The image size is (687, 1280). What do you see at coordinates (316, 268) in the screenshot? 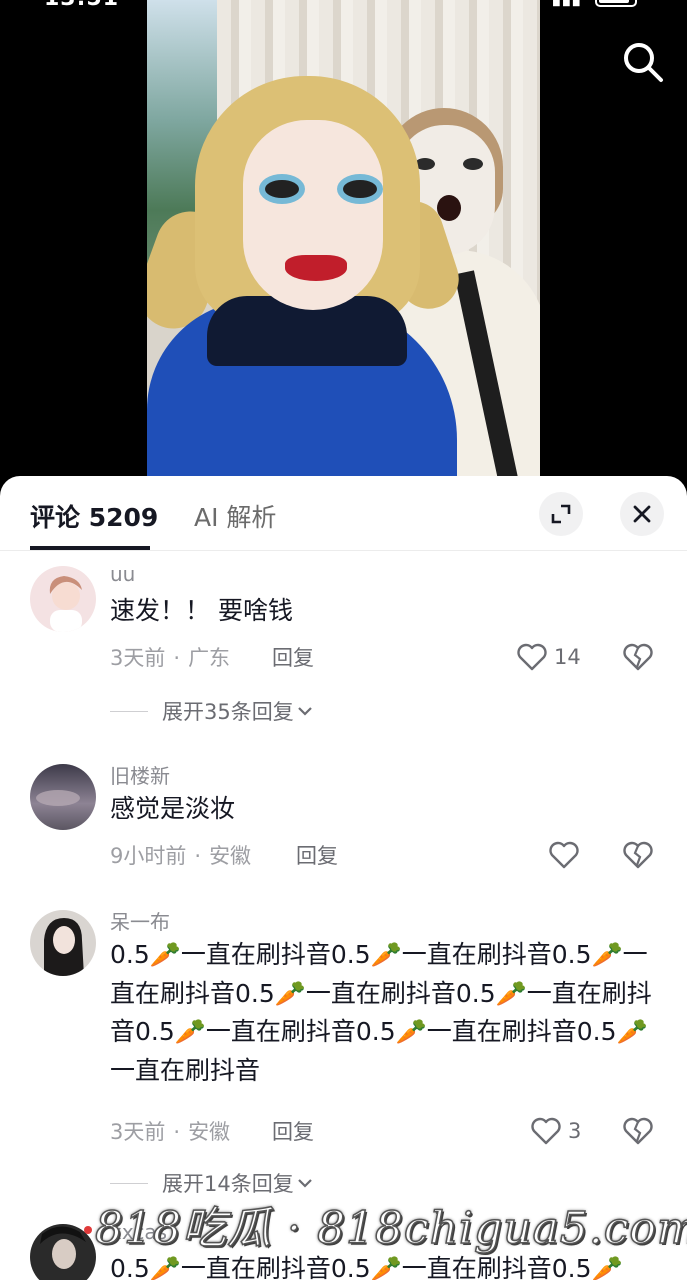
I see `person-left-mouth` at bounding box center [316, 268].